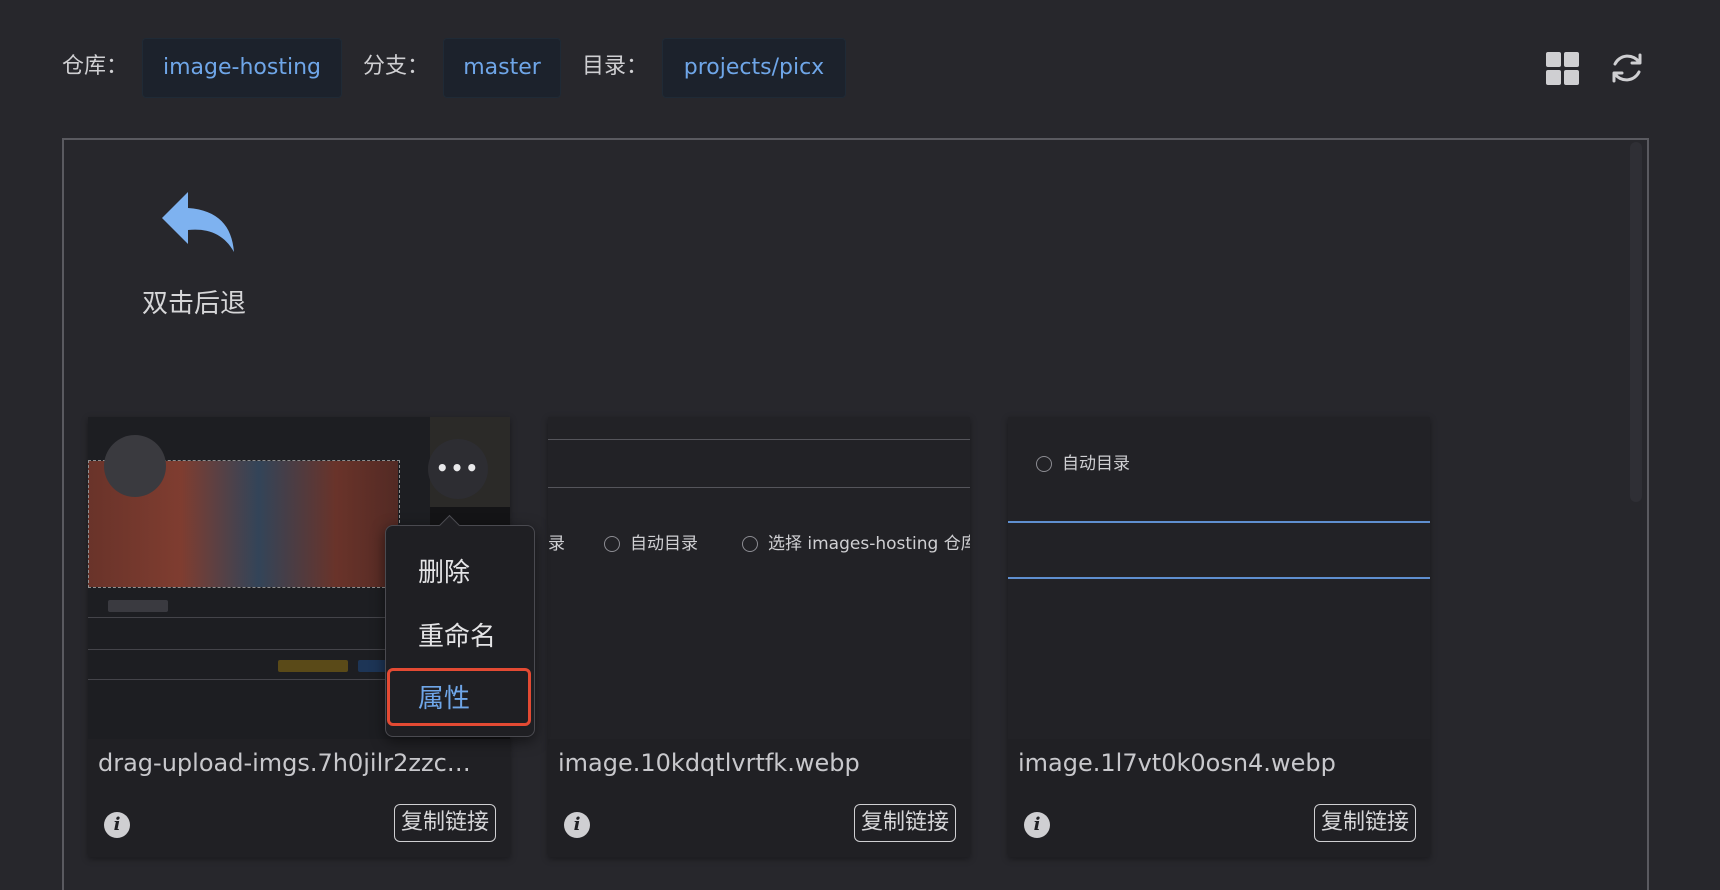  Describe the element at coordinates (754, 68) in the screenshot. I see `dir-selector: projects/picx` at that location.